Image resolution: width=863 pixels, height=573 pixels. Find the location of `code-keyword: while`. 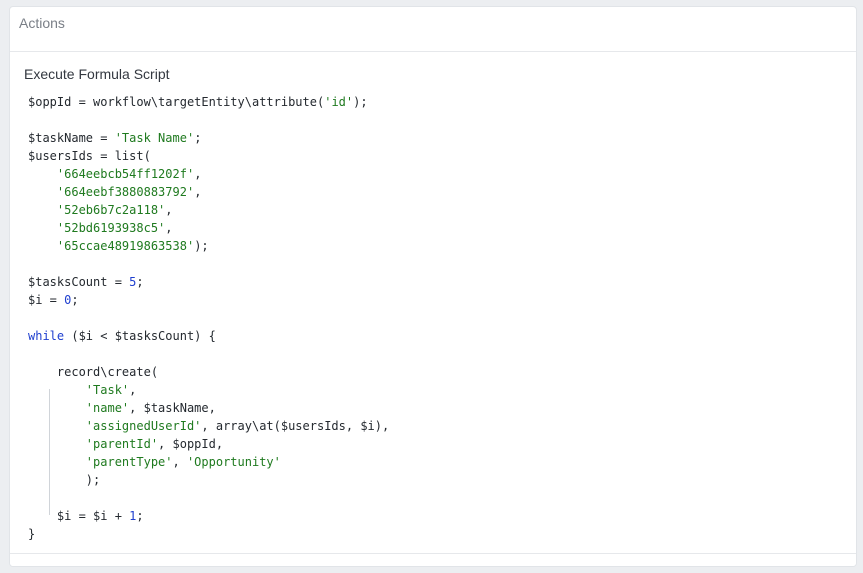

code-keyword: while is located at coordinates (46, 336).